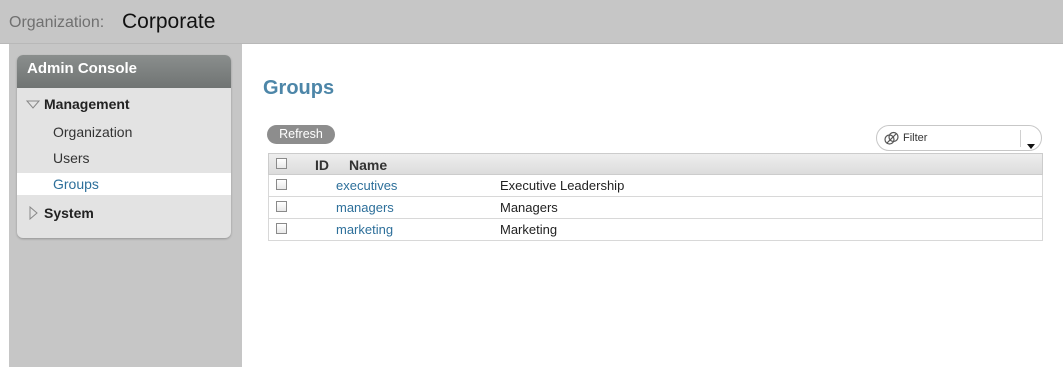 This screenshot has height=367, width=1063. What do you see at coordinates (368, 165) in the screenshot?
I see `column-header-name: Name` at bounding box center [368, 165].